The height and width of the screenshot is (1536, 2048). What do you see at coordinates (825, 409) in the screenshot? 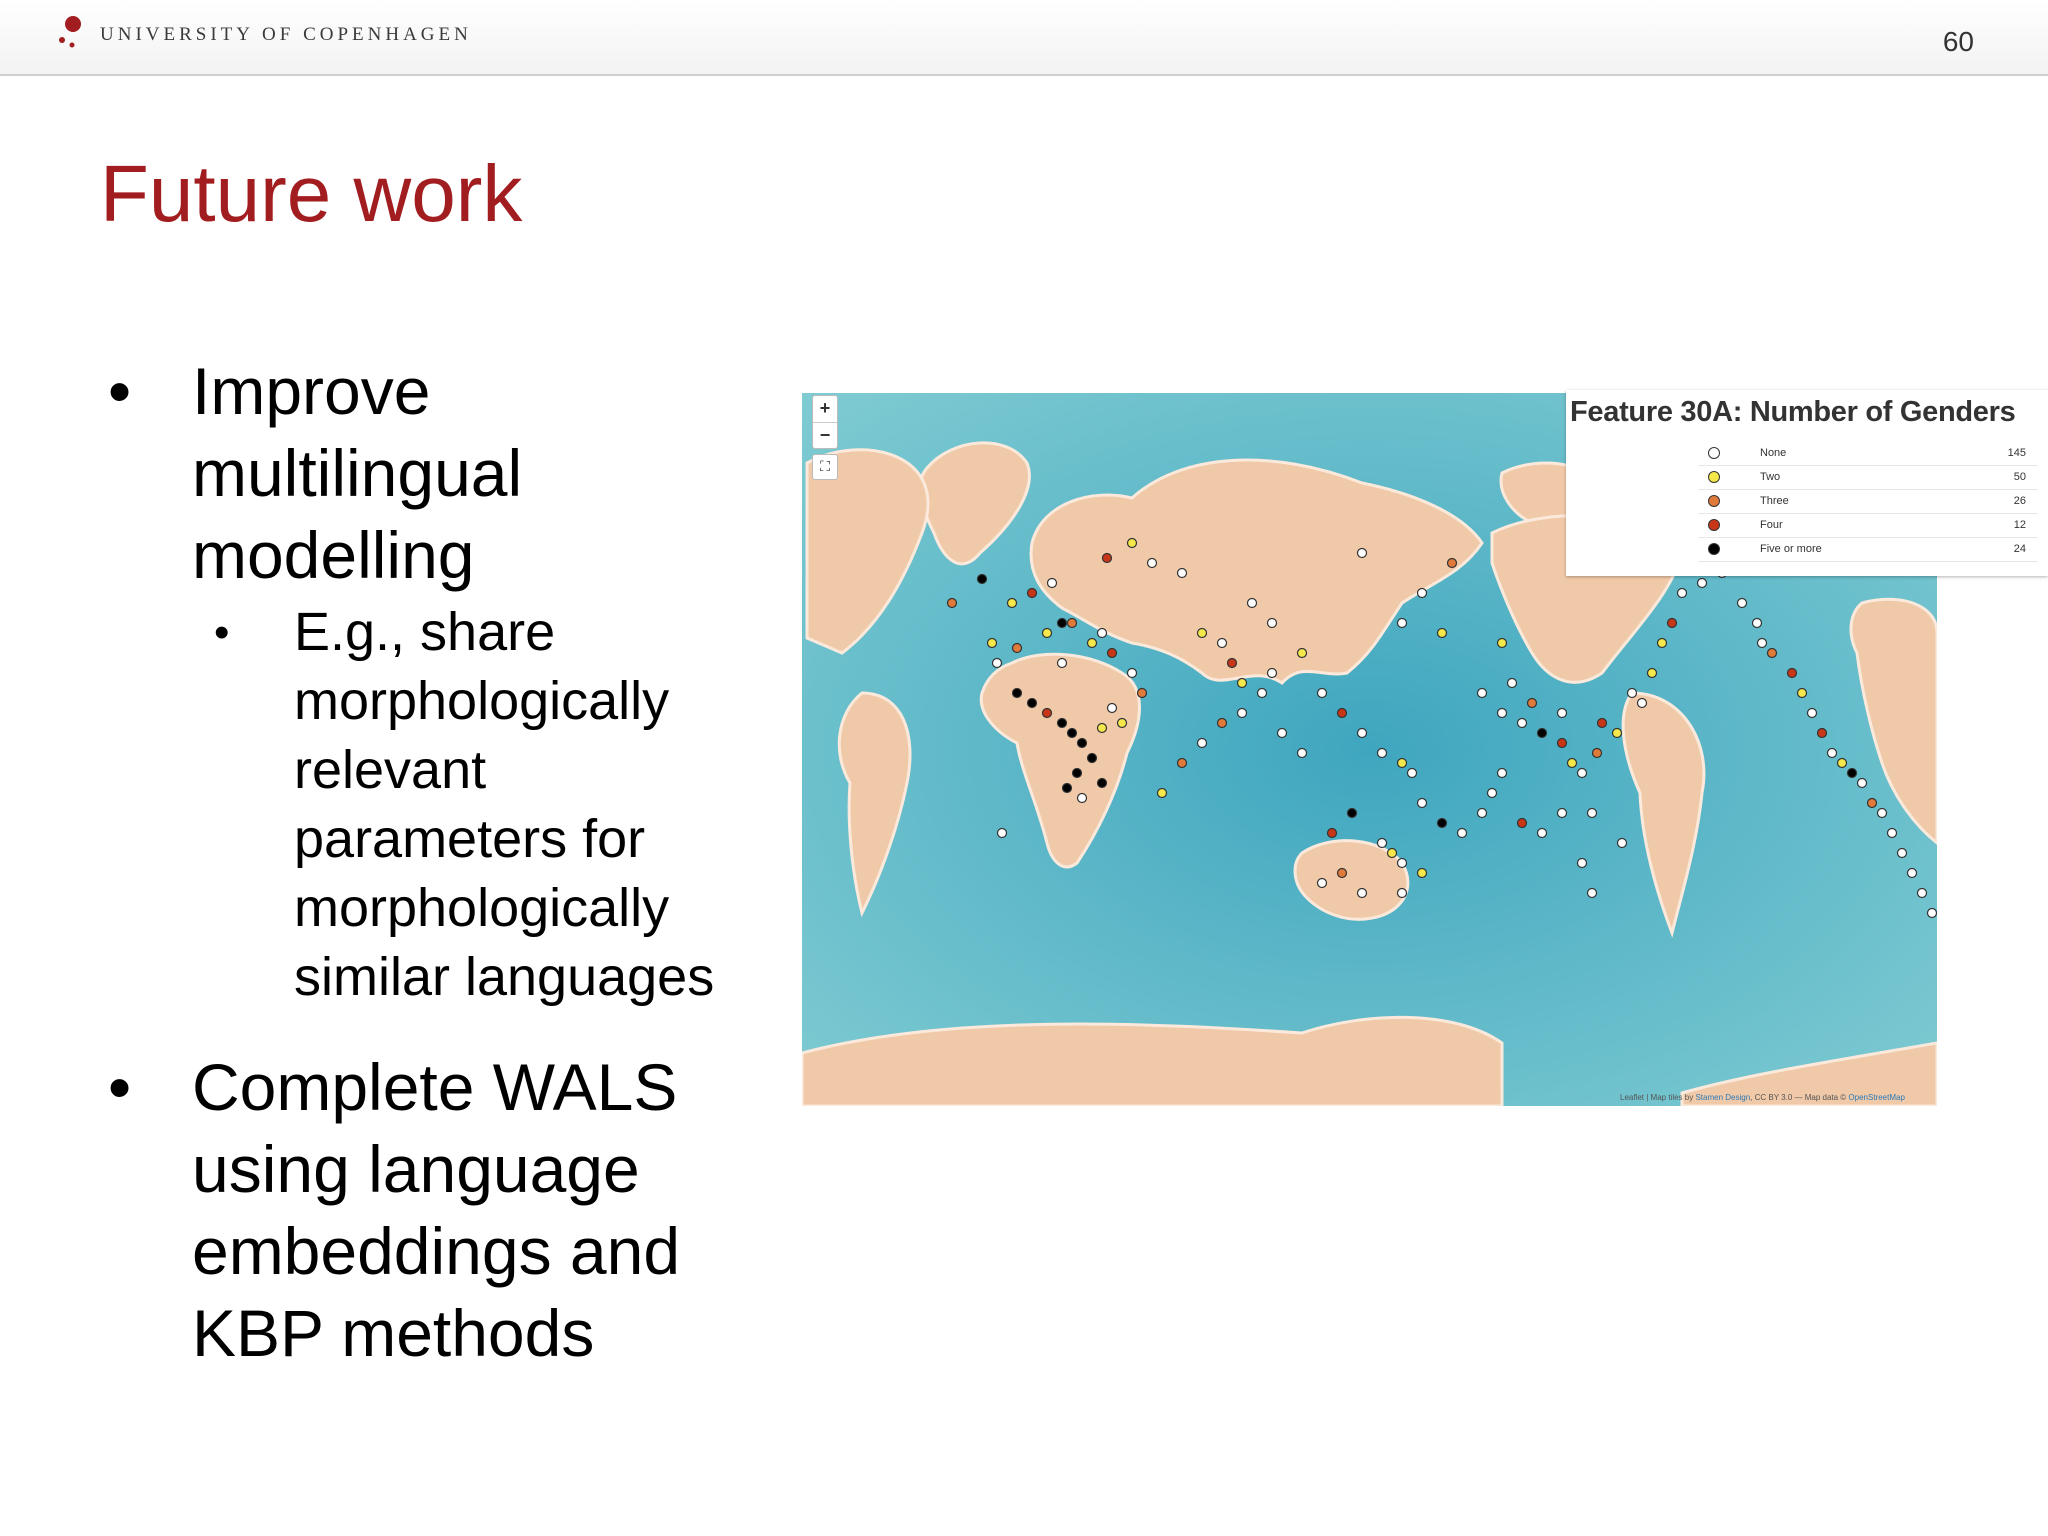
I see `zoom-in-button: +` at bounding box center [825, 409].